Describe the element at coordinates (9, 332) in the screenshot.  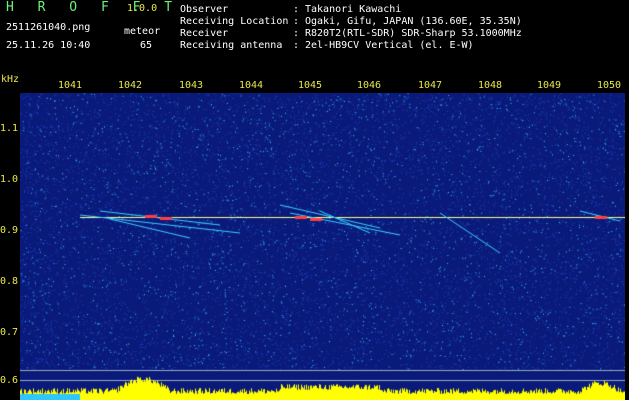
I see `y-tick-label: 0.7` at that location.